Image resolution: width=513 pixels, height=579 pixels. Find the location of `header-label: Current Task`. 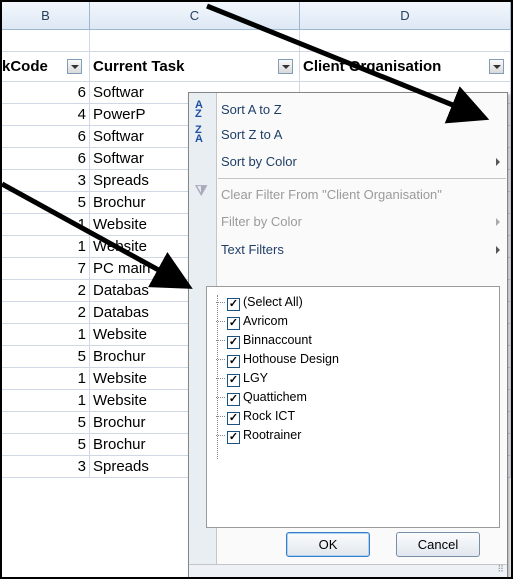

header-label: Current Task is located at coordinates (139, 66).